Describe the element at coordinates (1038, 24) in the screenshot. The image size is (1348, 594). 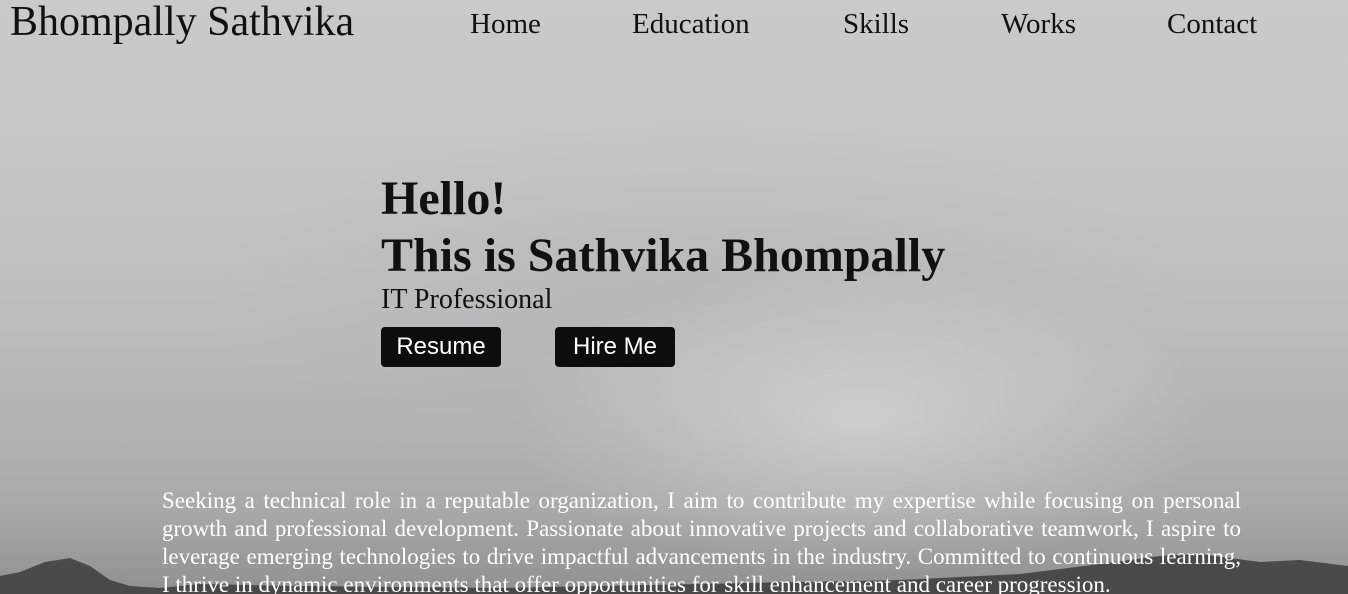
I see `nav-works: Works` at that location.